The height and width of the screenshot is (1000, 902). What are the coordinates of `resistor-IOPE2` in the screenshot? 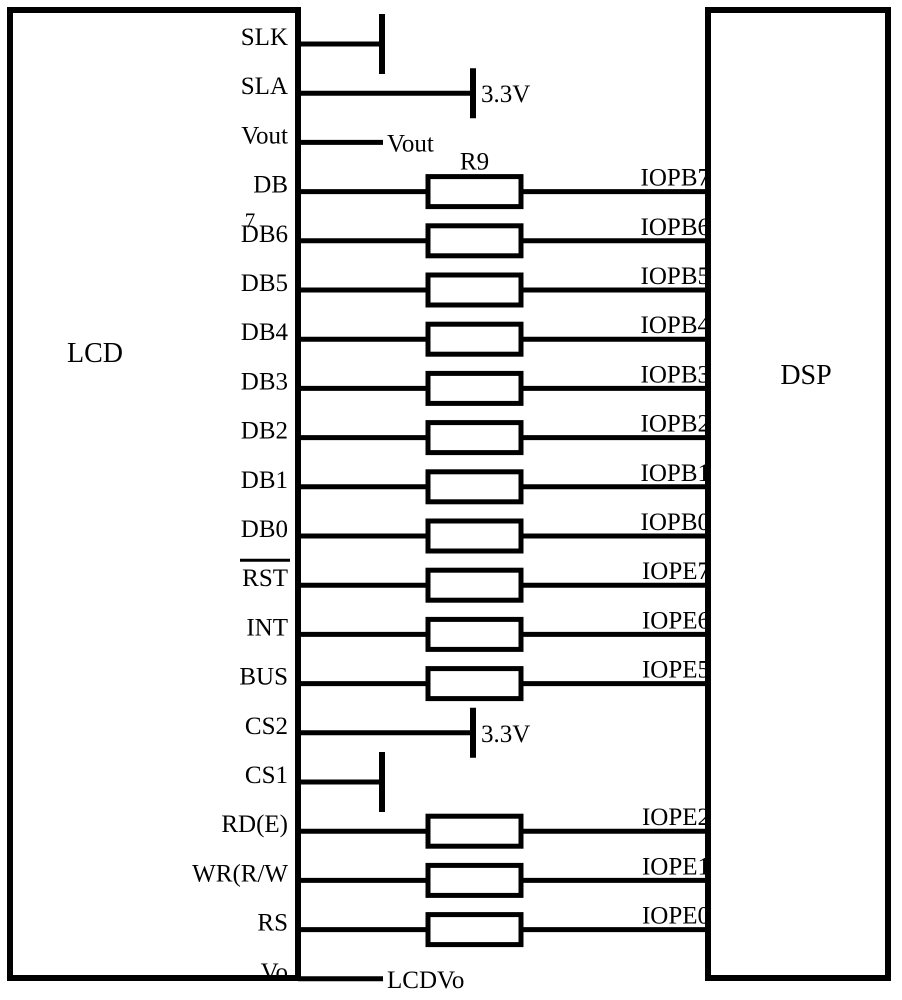 It's located at (474, 831).